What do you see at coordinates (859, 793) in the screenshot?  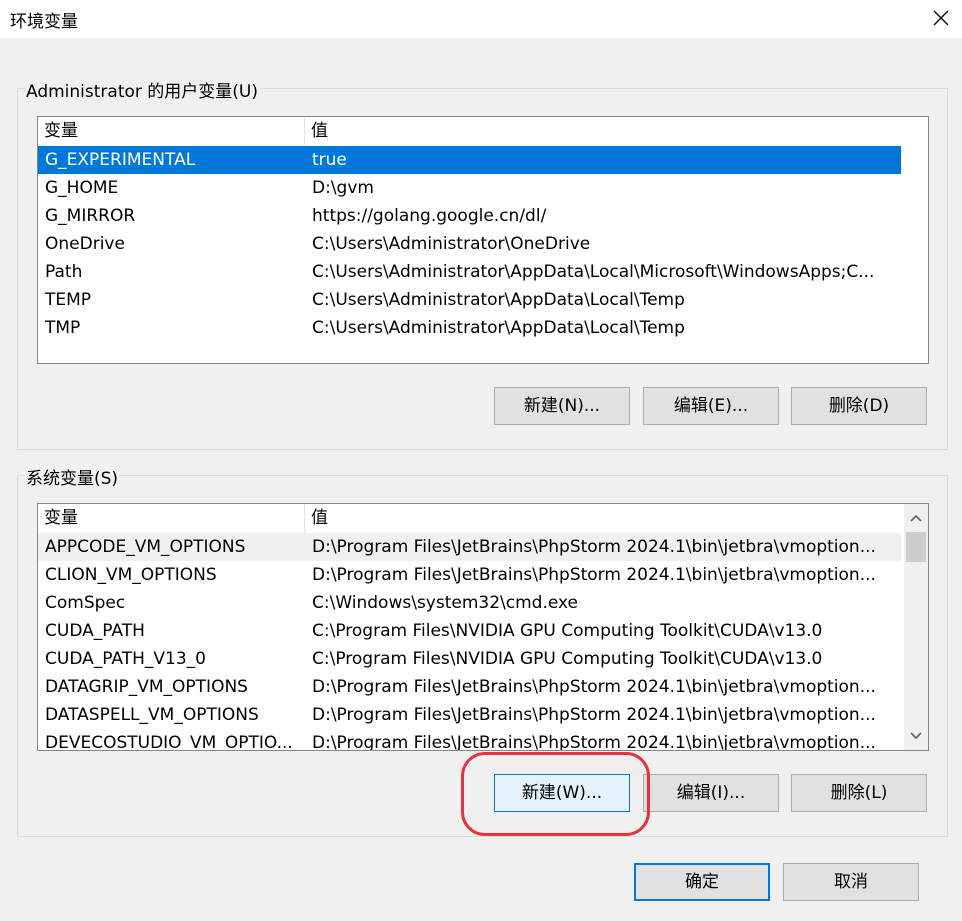 I see `system-delete-button: 删除(L)` at bounding box center [859, 793].